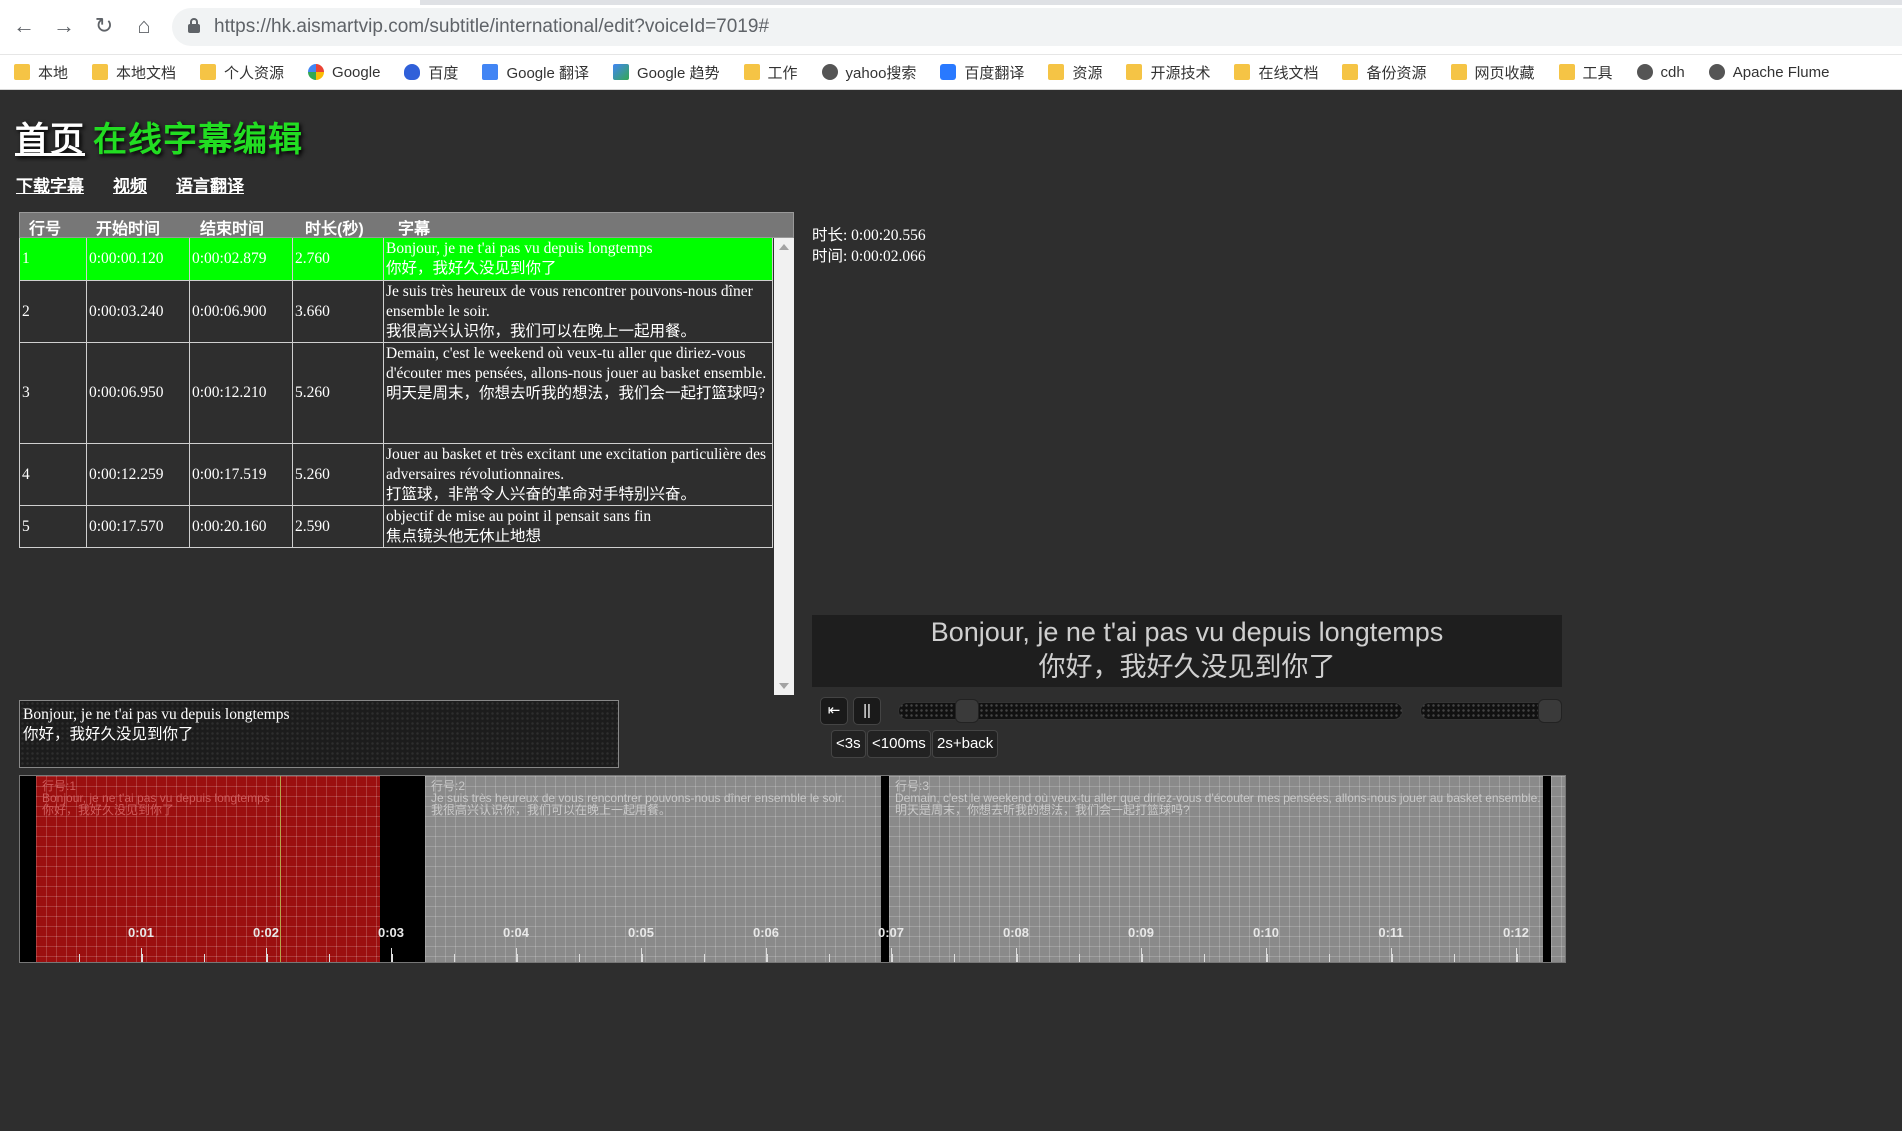 The image size is (1902, 1131). Describe the element at coordinates (241, 259) in the screenshot. I see `cell-end-time: 0:00:02.879` at that location.